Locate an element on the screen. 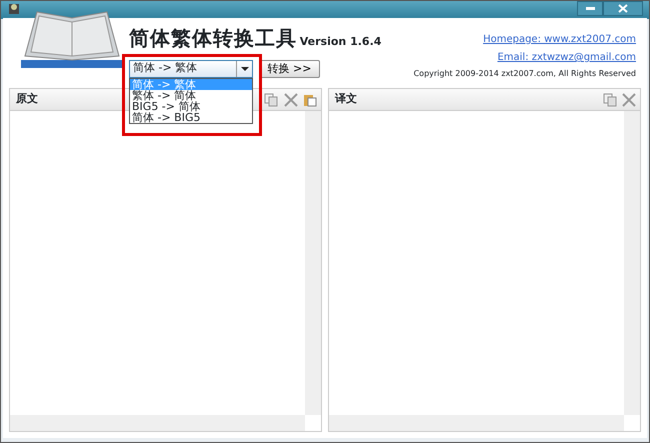 Image resolution: width=650 pixels, height=443 pixels. app-icon is located at coordinates (14, 8).